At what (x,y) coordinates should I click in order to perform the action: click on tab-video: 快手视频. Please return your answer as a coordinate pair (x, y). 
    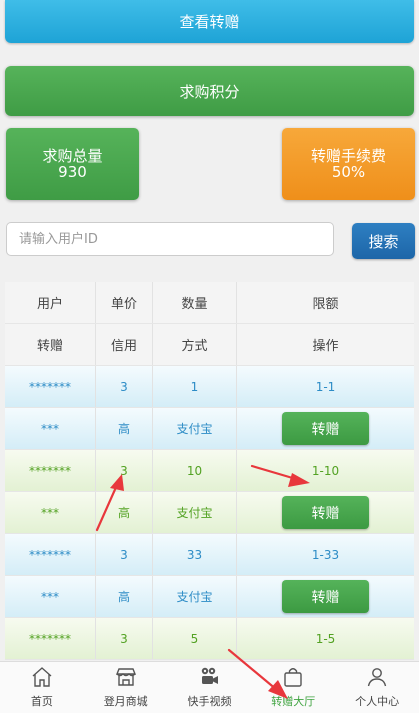
    Looking at the image, I should click on (210, 687).